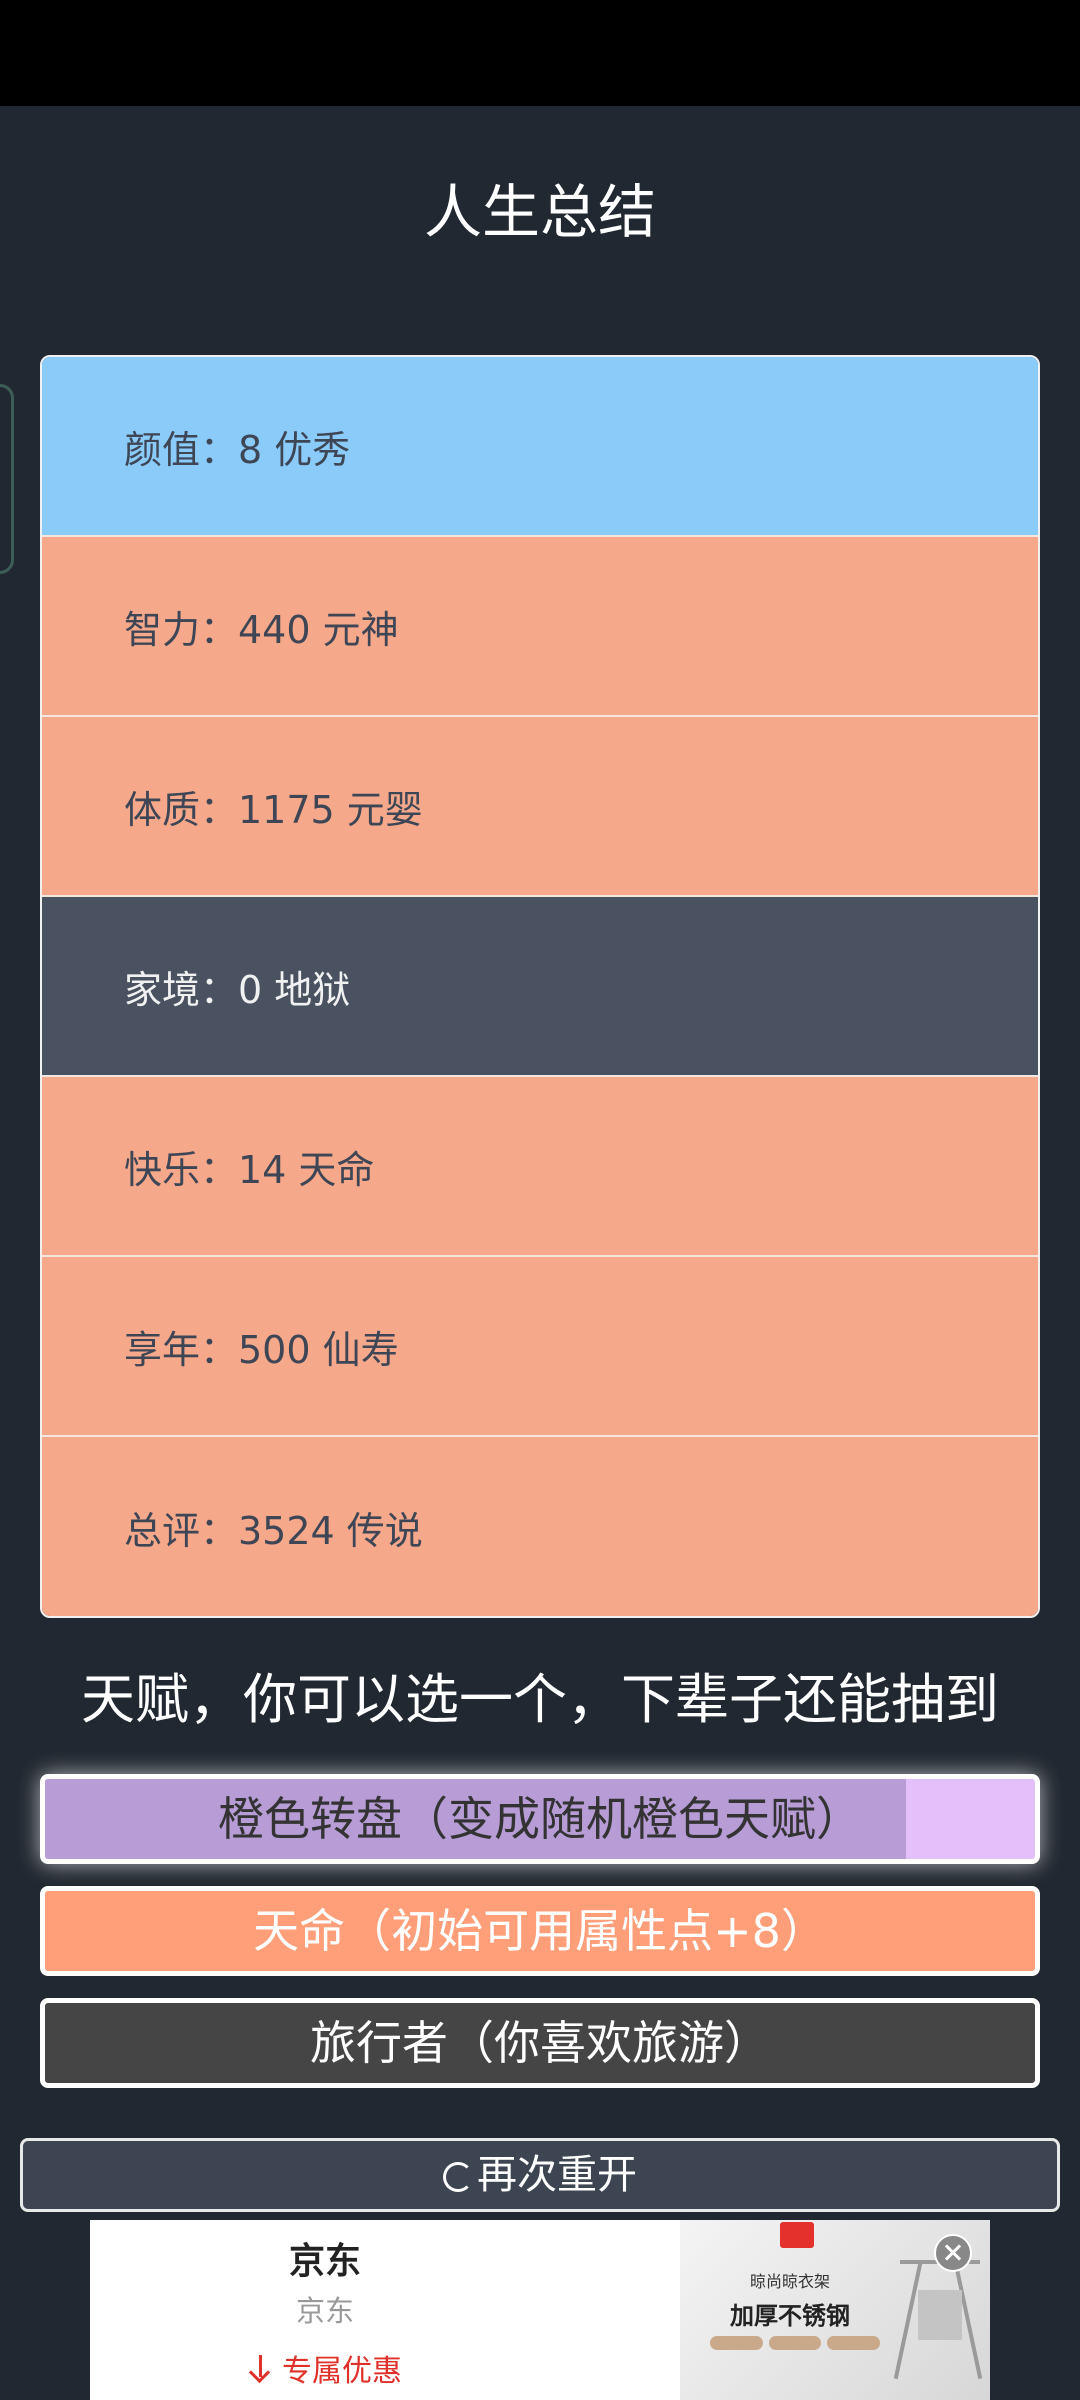 Image resolution: width=1080 pixels, height=2400 pixels. I want to click on ad-cta-label: 专属优惠, so click(342, 2371).